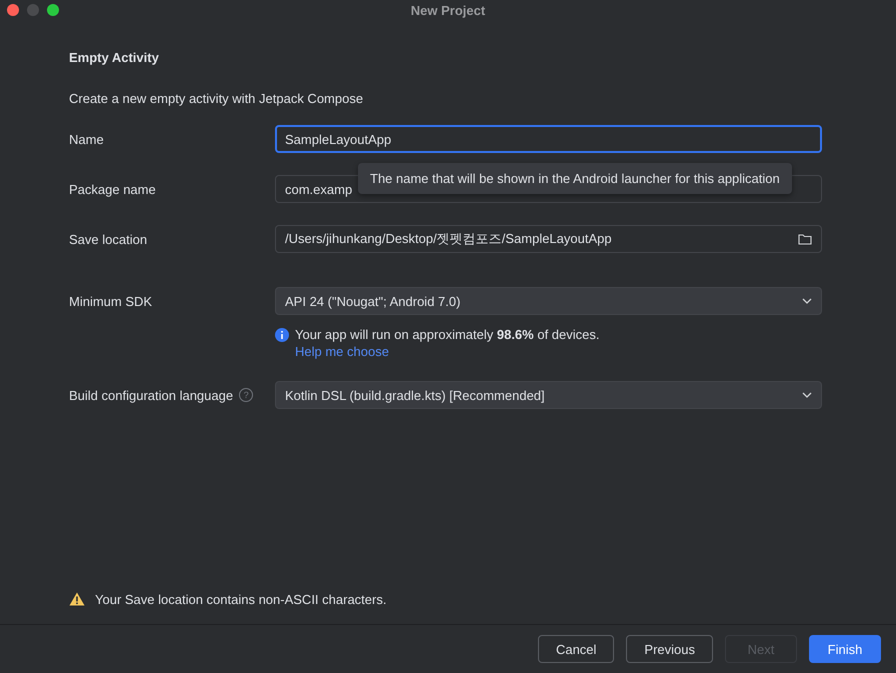 This screenshot has width=896, height=673. I want to click on info-icon, so click(282, 335).